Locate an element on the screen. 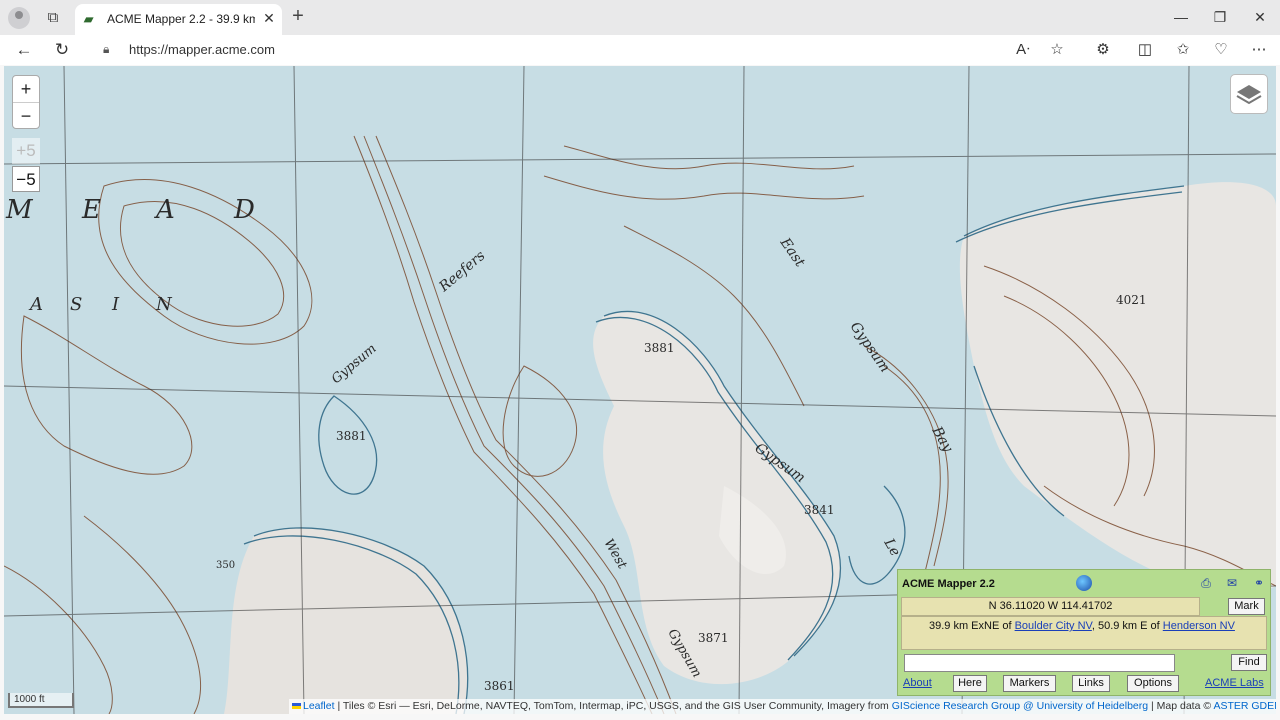  about-link: About is located at coordinates (917, 684).